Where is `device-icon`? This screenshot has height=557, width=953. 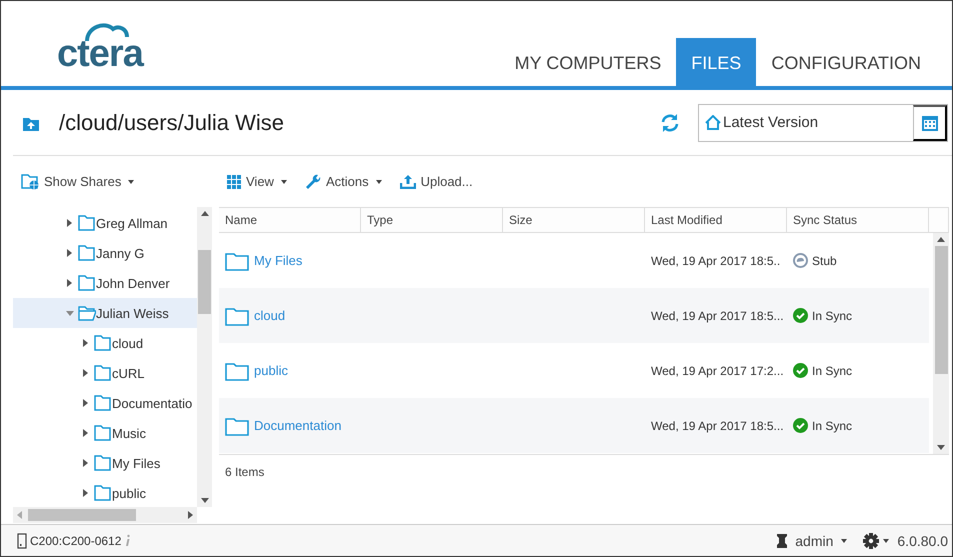
device-icon is located at coordinates (22, 540).